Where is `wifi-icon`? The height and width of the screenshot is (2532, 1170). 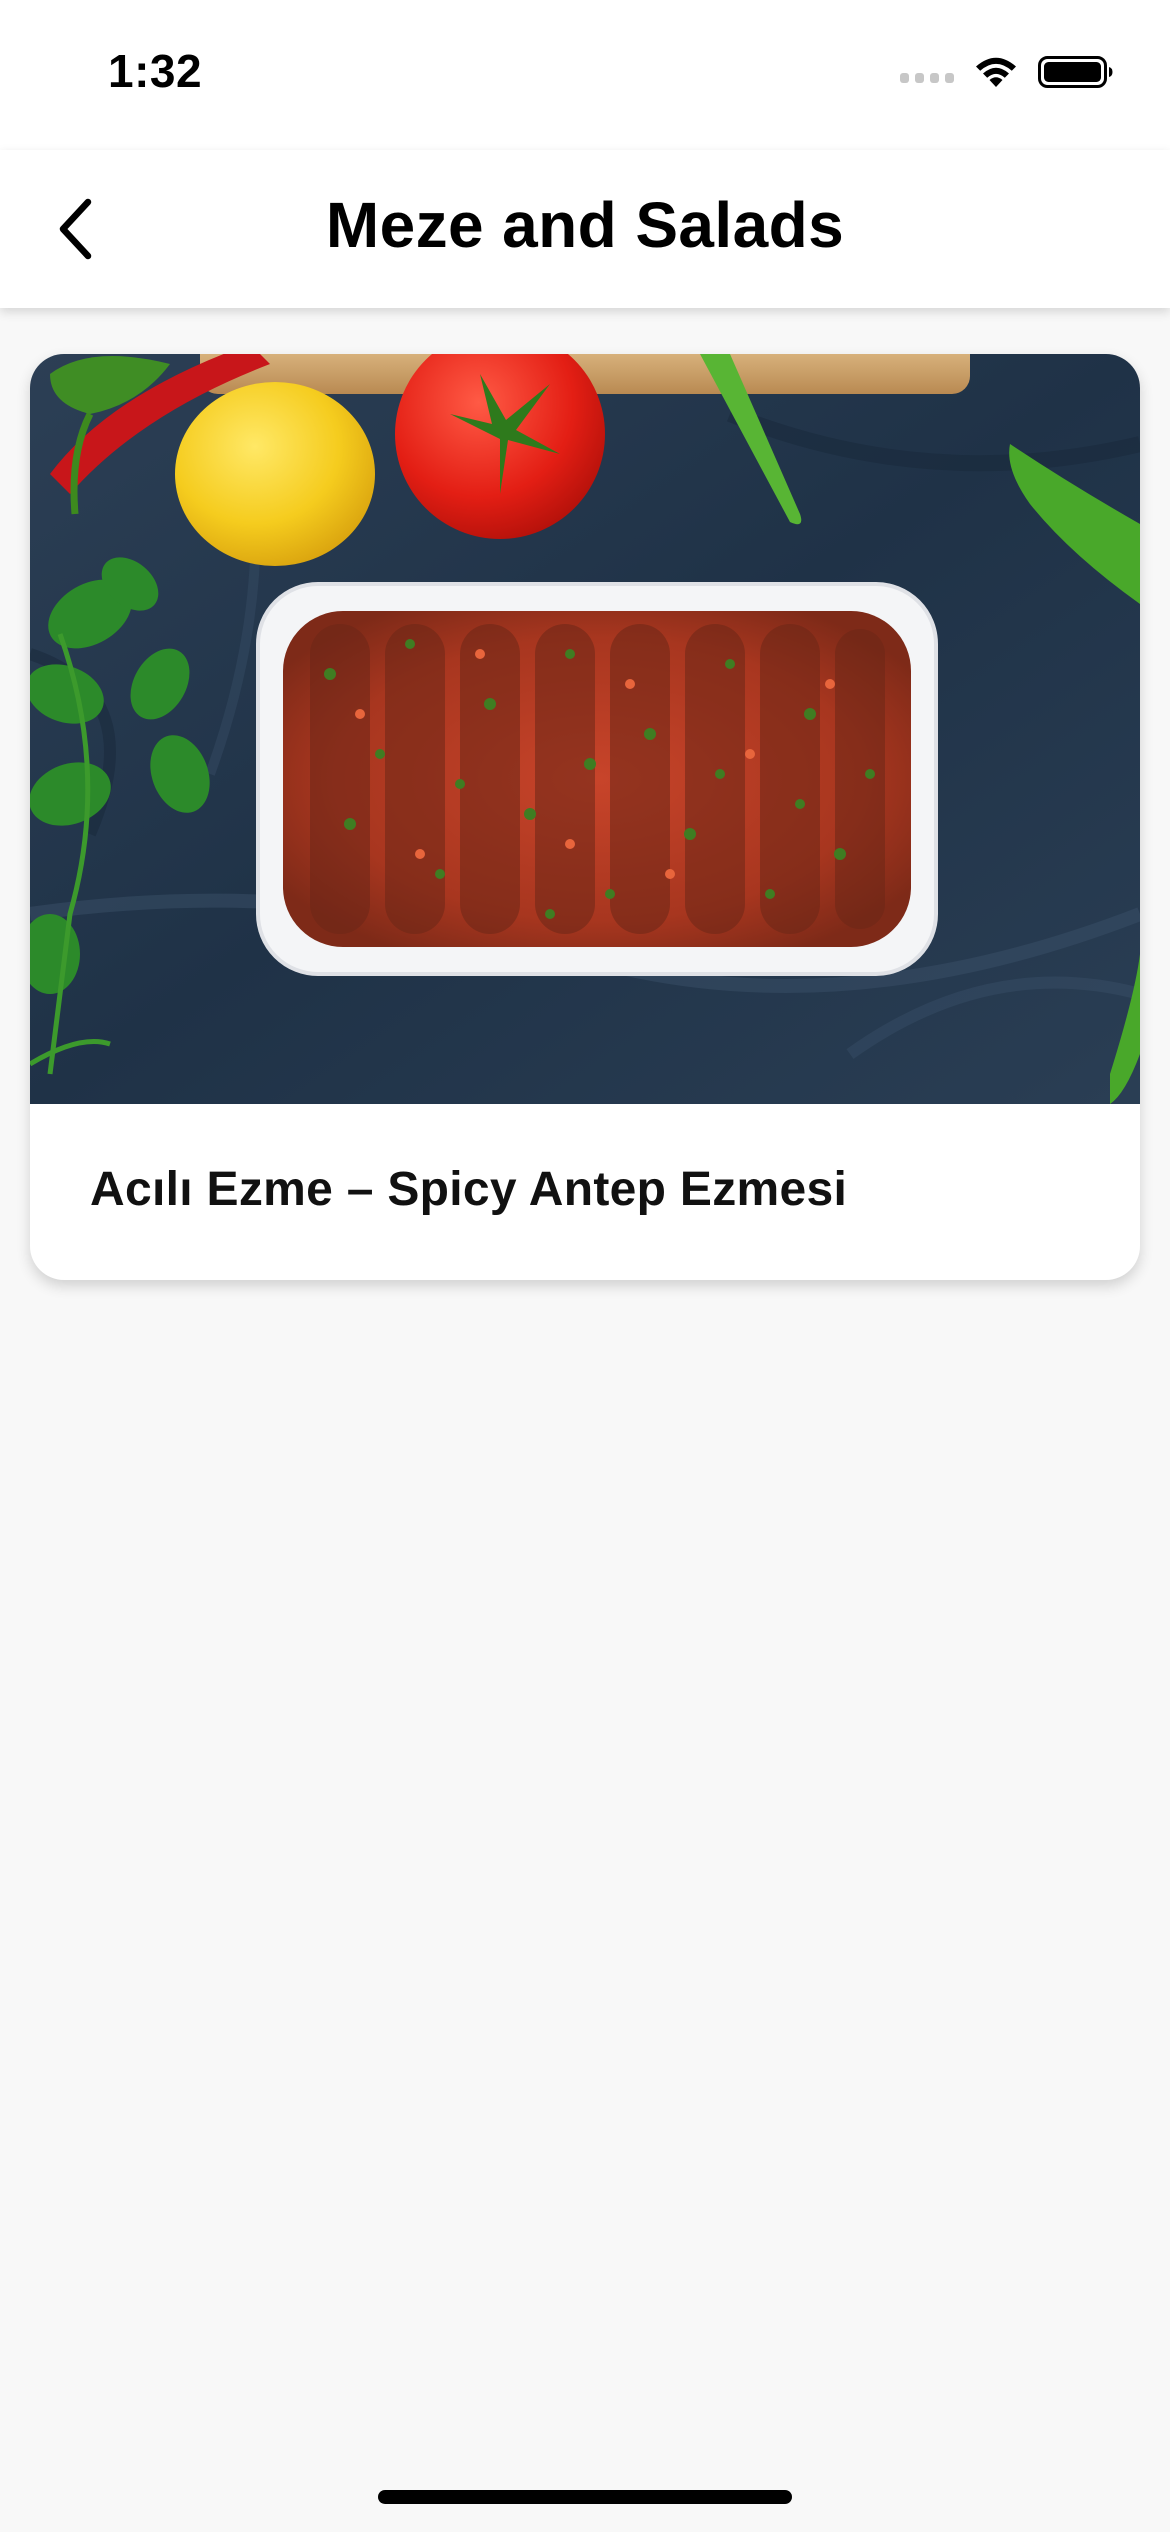 wifi-icon is located at coordinates (996, 72).